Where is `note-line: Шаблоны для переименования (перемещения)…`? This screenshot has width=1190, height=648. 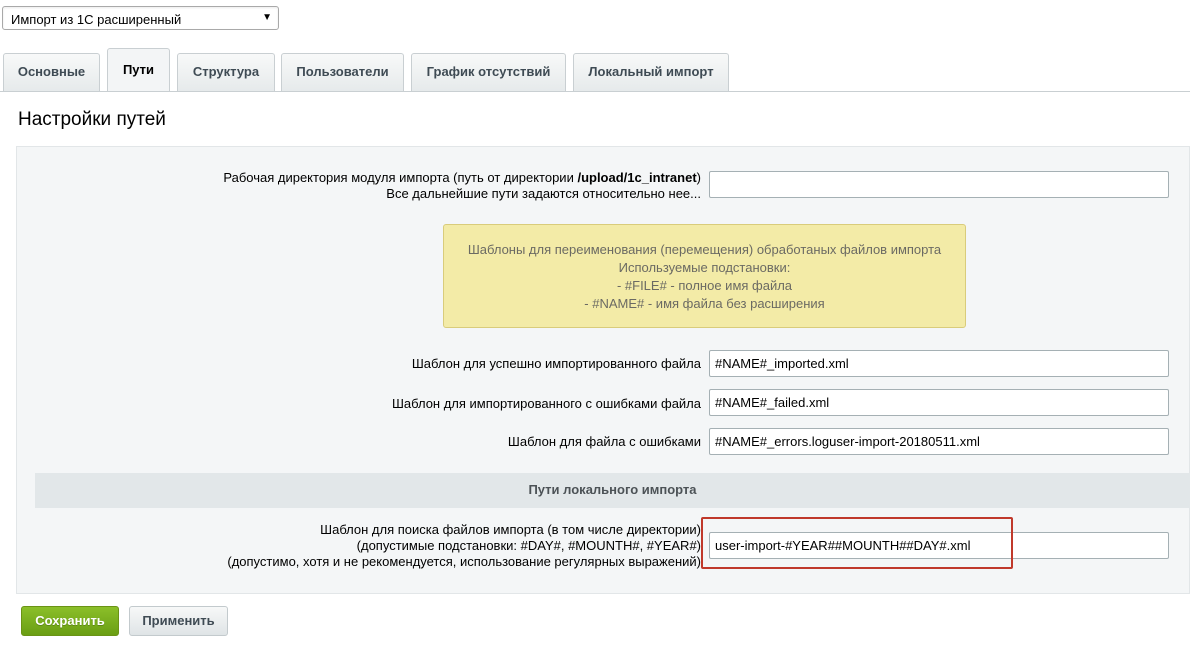
note-line: Шаблоны для переименования (перемещения)… is located at coordinates (704, 249).